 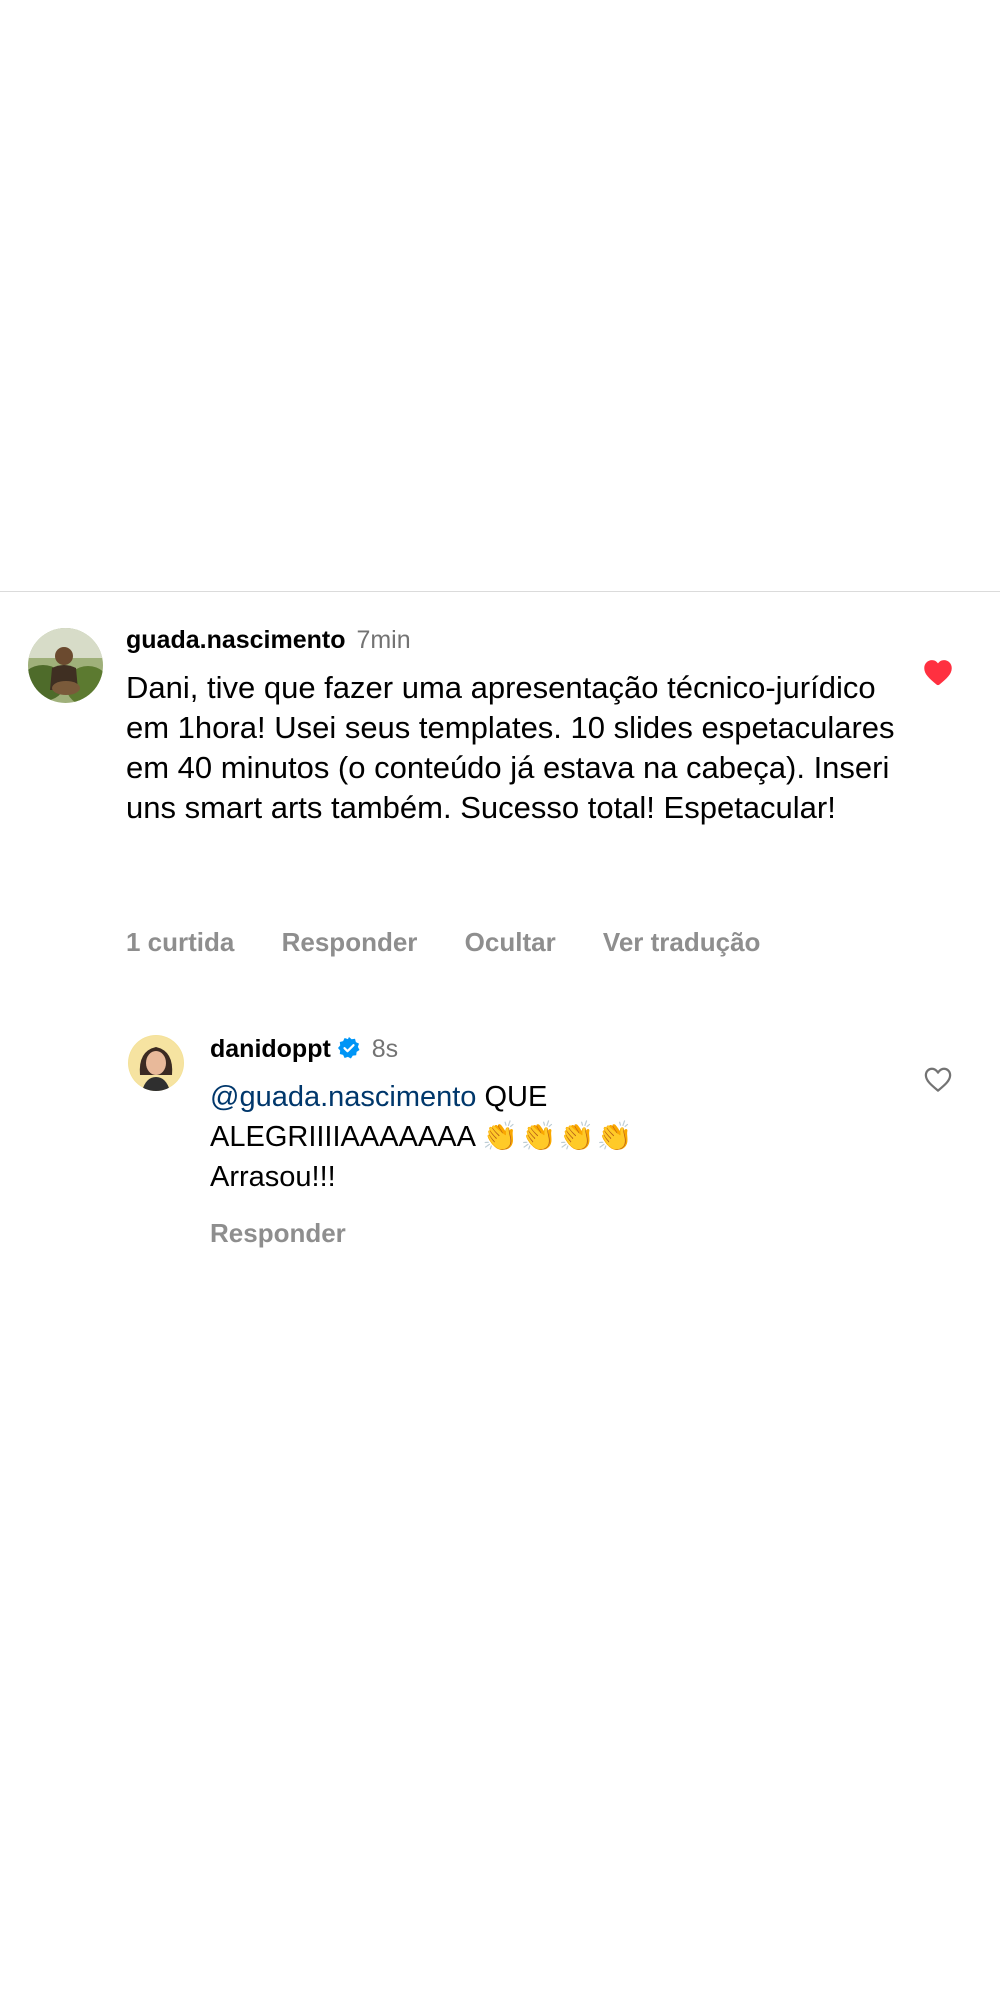 What do you see at coordinates (346, 1137) in the screenshot?
I see `reply-text-line2: ALEGRIIIIAAAAAAA` at bounding box center [346, 1137].